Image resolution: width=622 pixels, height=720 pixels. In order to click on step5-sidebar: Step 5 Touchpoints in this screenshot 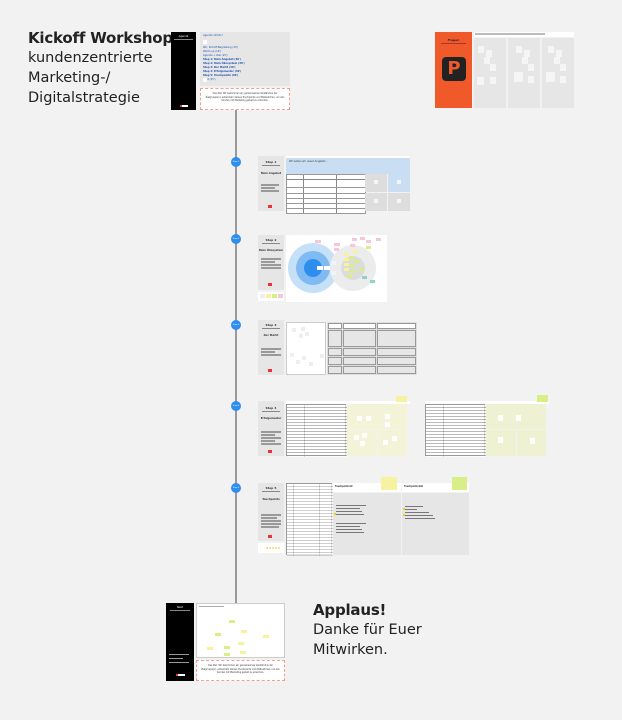, I will do `click(271, 512)`.